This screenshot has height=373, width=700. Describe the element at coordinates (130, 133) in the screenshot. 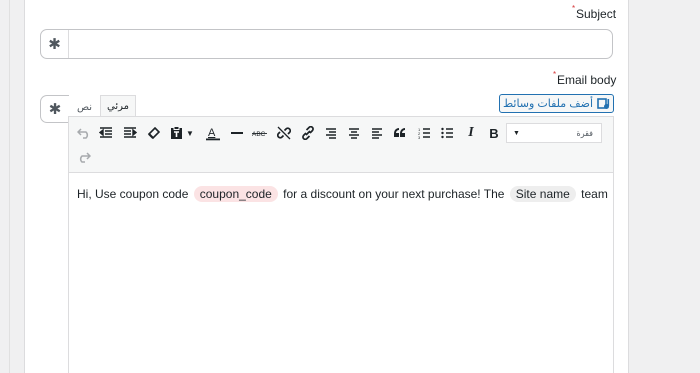

I see `indent-icon` at that location.